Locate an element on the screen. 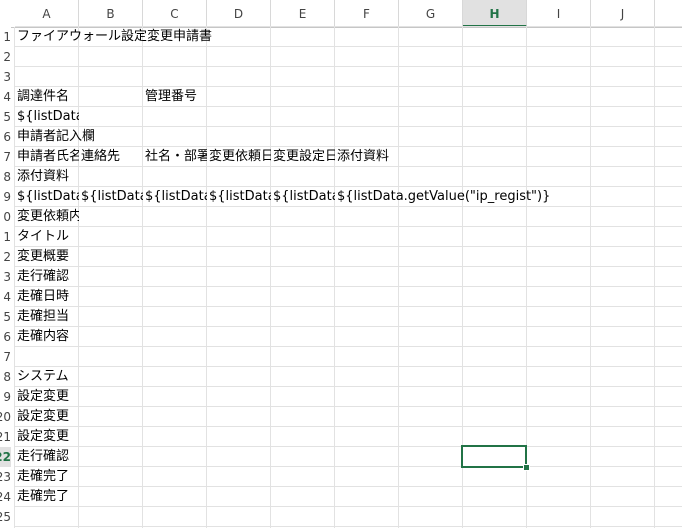  row-header-25: 25 is located at coordinates (5, 517).